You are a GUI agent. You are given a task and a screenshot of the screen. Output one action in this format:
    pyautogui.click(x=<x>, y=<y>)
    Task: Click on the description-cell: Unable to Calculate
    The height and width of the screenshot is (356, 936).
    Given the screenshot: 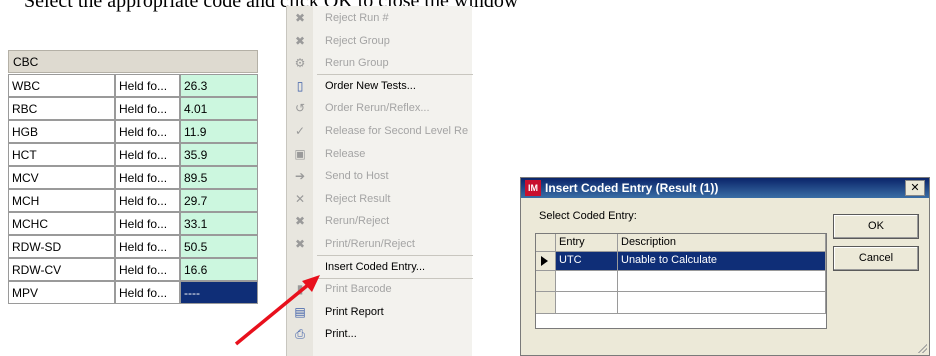 What is the action you would take?
    pyautogui.click(x=722, y=261)
    